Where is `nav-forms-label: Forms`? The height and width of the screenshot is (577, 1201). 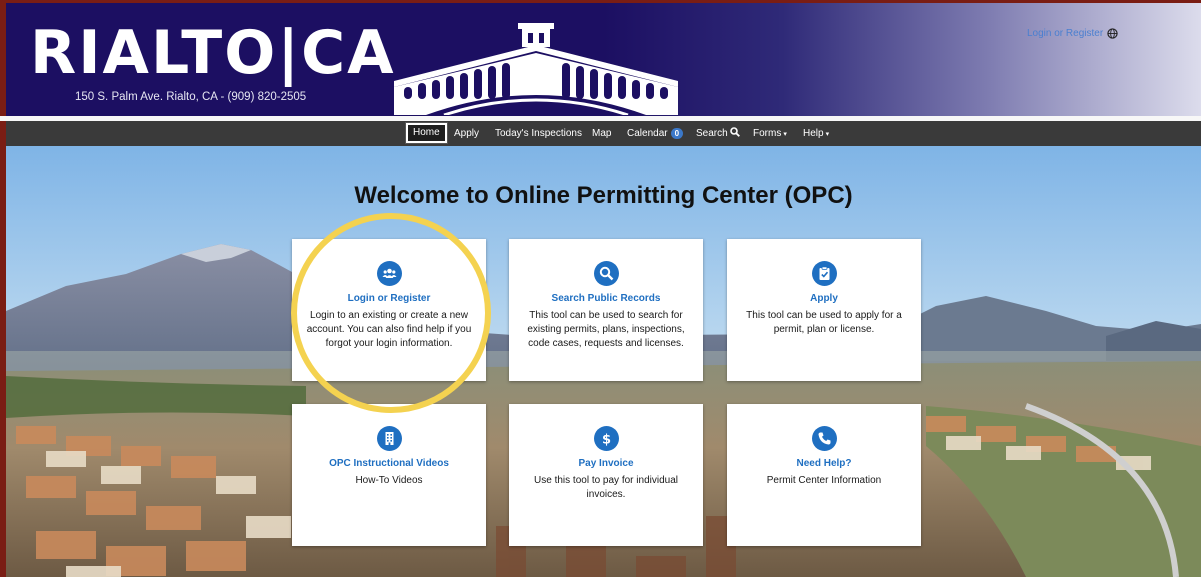 nav-forms-label: Forms is located at coordinates (767, 133).